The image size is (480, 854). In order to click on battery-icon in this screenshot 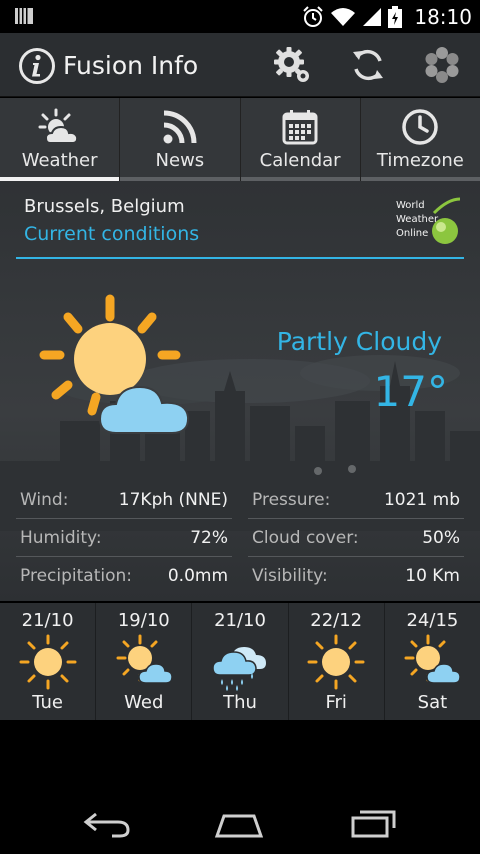, I will do `click(395, 16)`.